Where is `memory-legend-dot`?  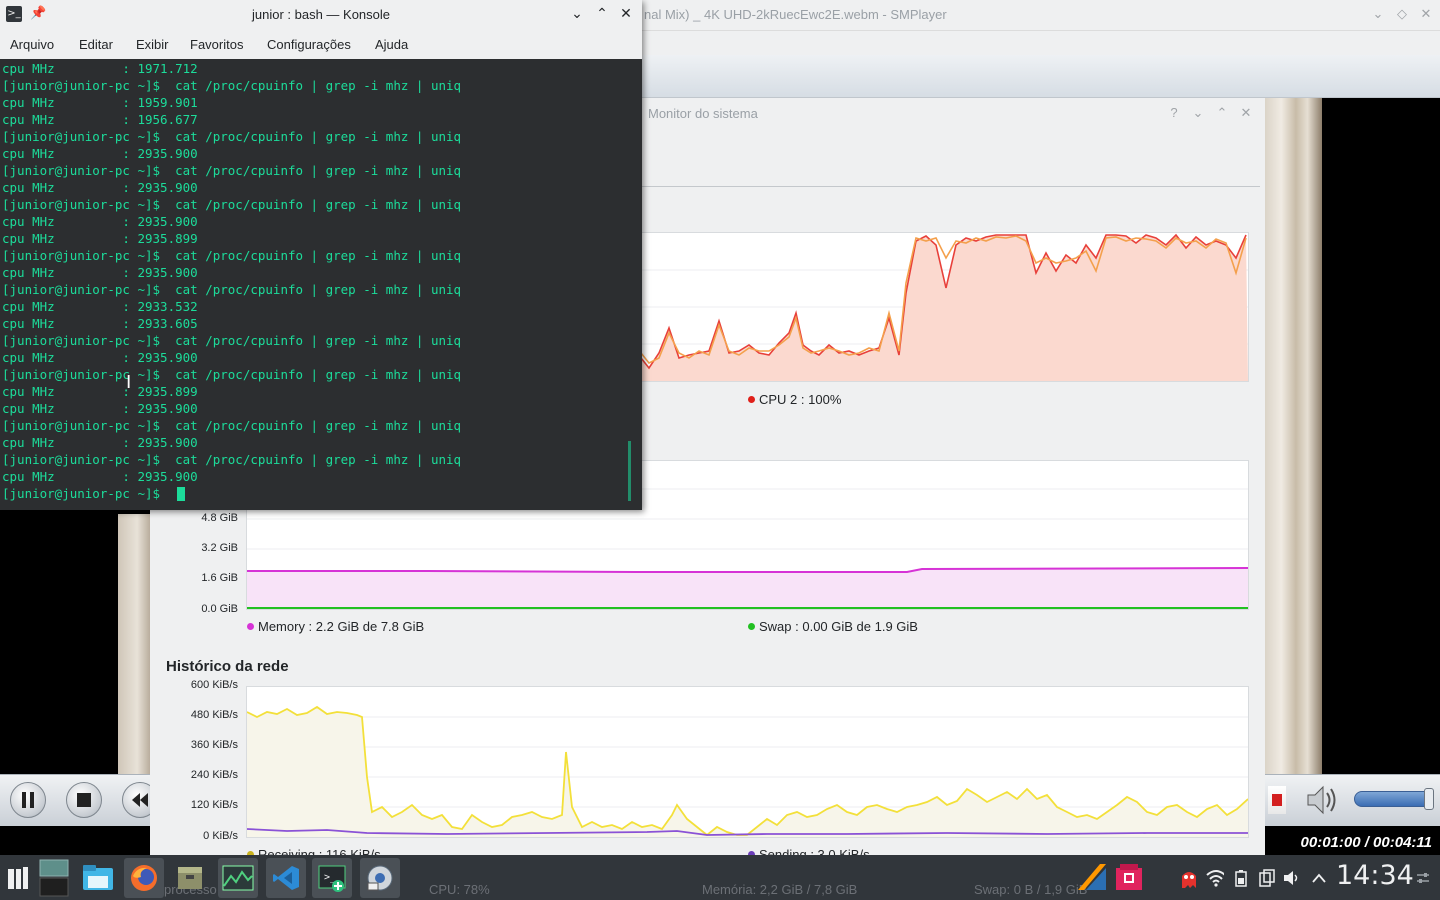
memory-legend-dot is located at coordinates (250, 626).